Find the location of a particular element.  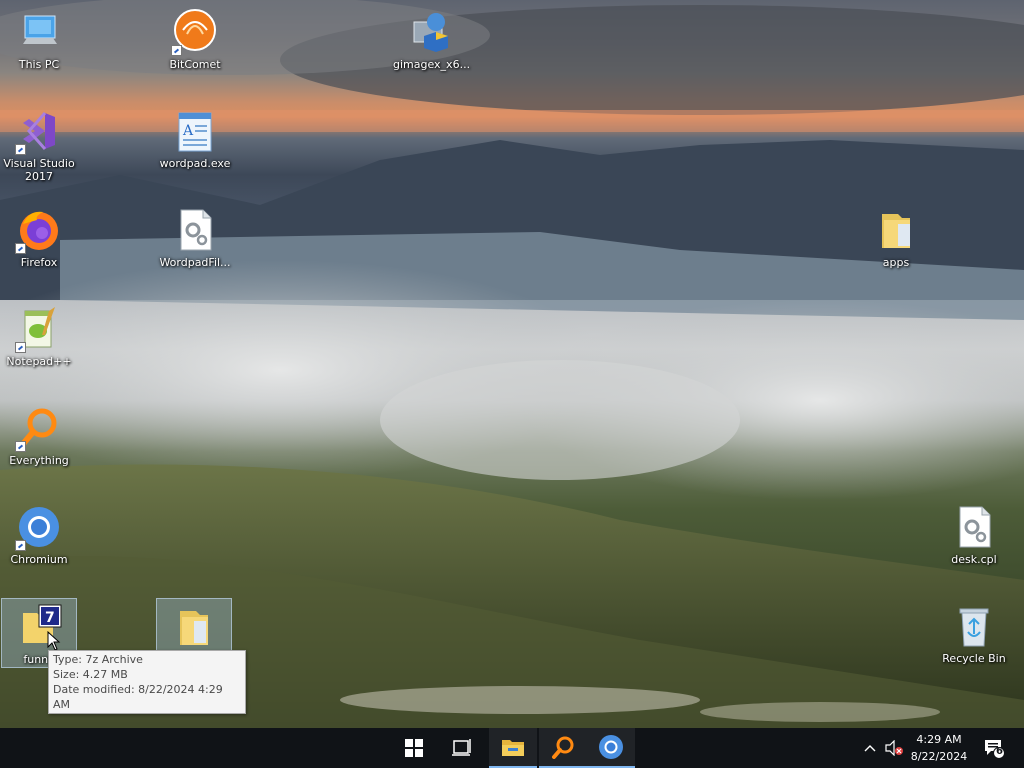

chevron-up-icon is located at coordinates (870, 748).